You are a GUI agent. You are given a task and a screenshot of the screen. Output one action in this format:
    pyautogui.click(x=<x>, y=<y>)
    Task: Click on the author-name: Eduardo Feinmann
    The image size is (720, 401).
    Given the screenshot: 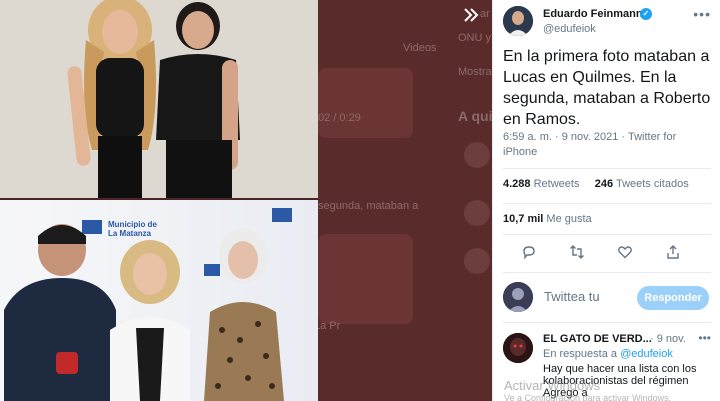 What is the action you would take?
    pyautogui.click(x=593, y=14)
    